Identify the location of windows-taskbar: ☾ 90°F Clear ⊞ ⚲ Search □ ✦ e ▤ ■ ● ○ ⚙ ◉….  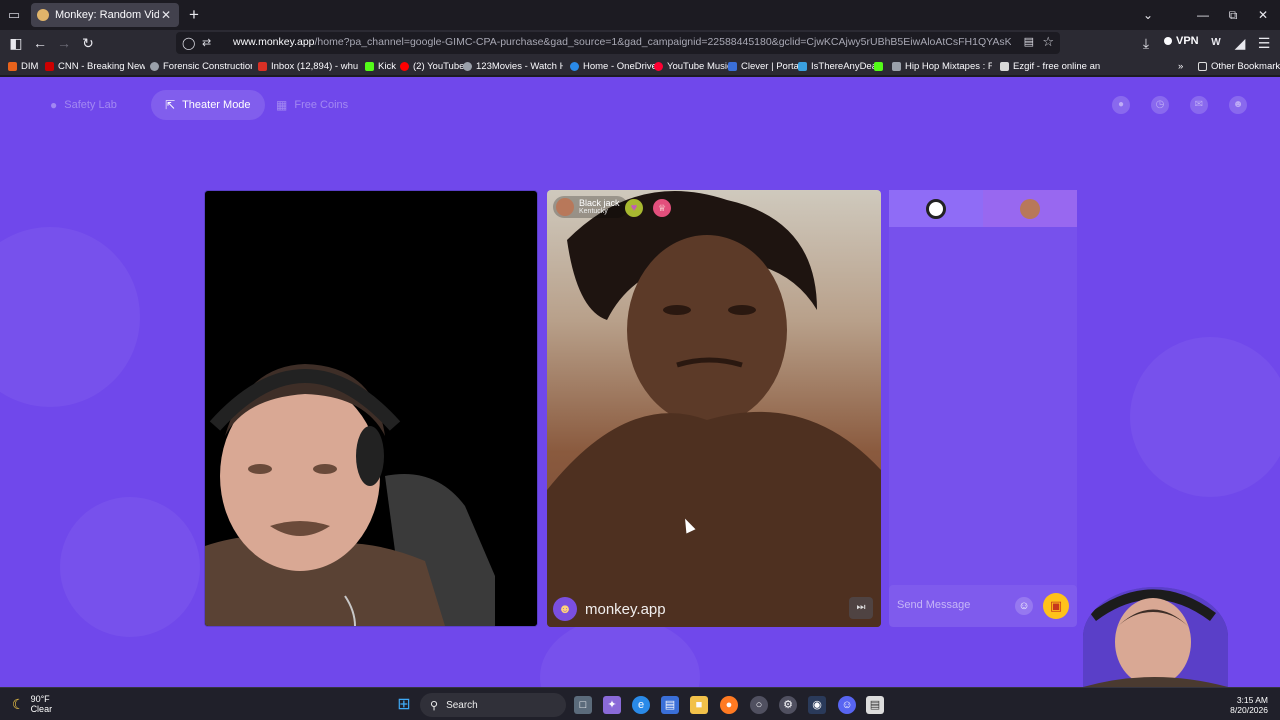
(640, 703).